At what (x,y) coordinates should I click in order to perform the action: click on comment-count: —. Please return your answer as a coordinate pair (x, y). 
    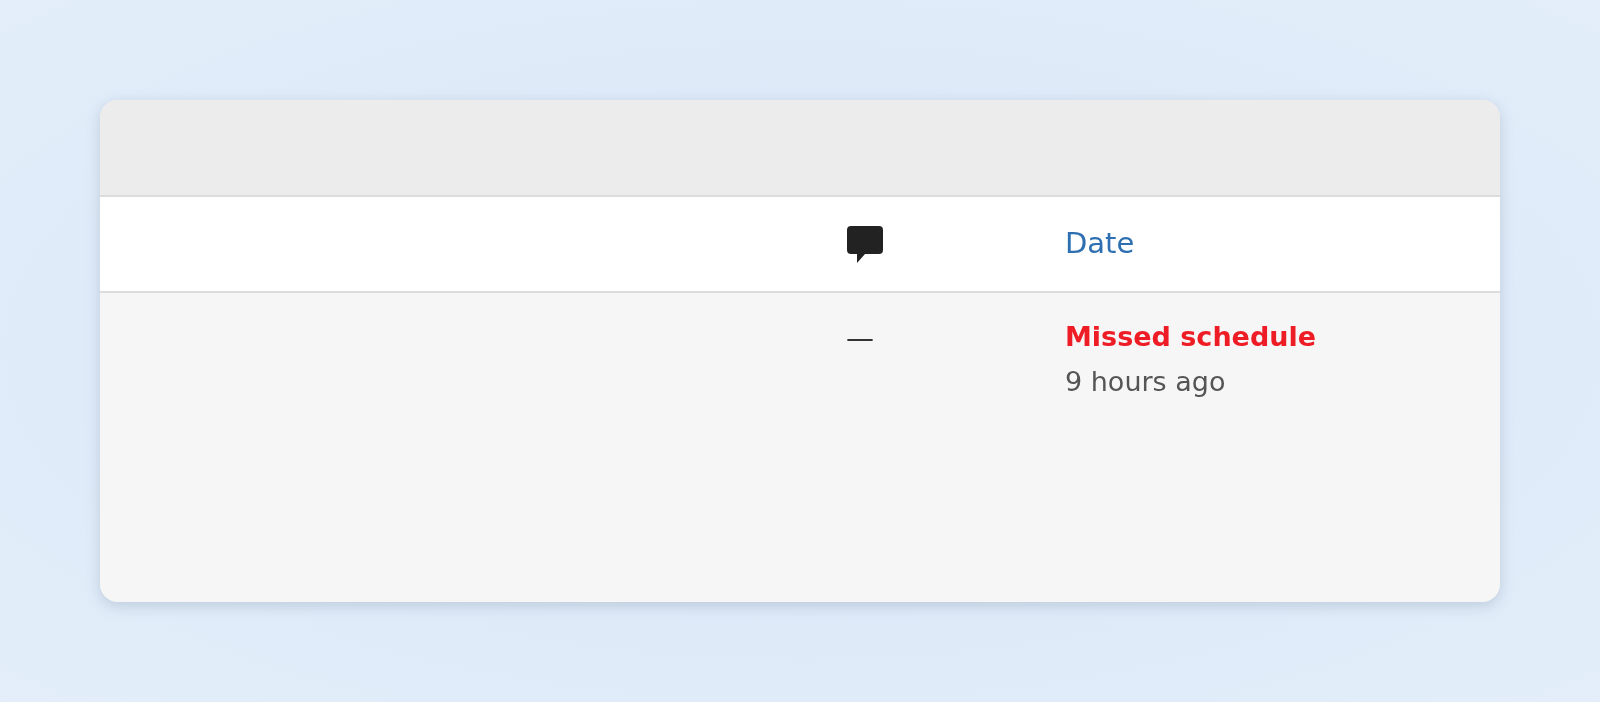
    Looking at the image, I should click on (860, 338).